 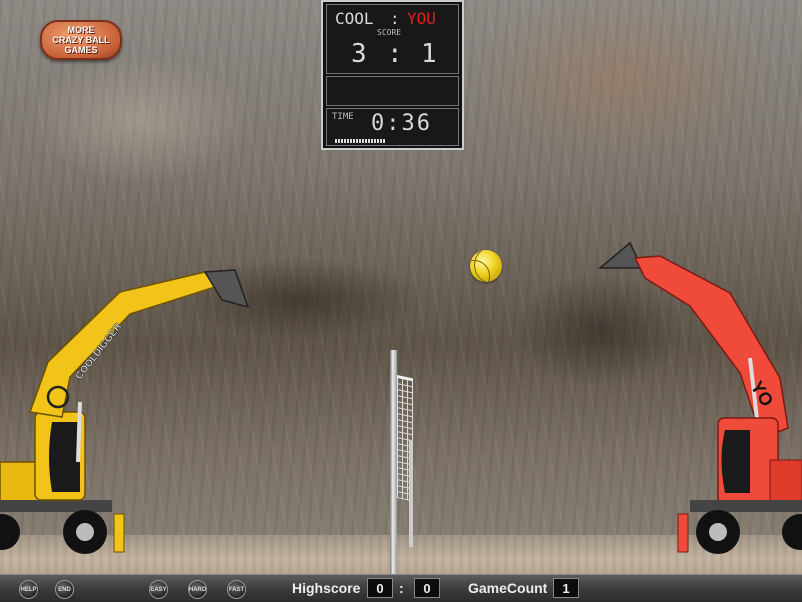 What do you see at coordinates (427, 588) in the screenshot?
I see `highscore-right: 0` at bounding box center [427, 588].